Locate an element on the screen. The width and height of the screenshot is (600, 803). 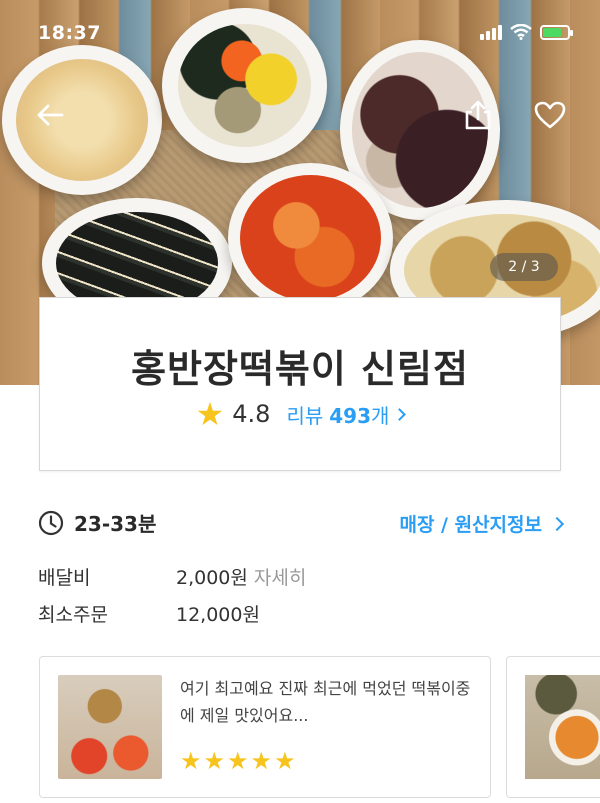
share-button is located at coordinates (478, 115).